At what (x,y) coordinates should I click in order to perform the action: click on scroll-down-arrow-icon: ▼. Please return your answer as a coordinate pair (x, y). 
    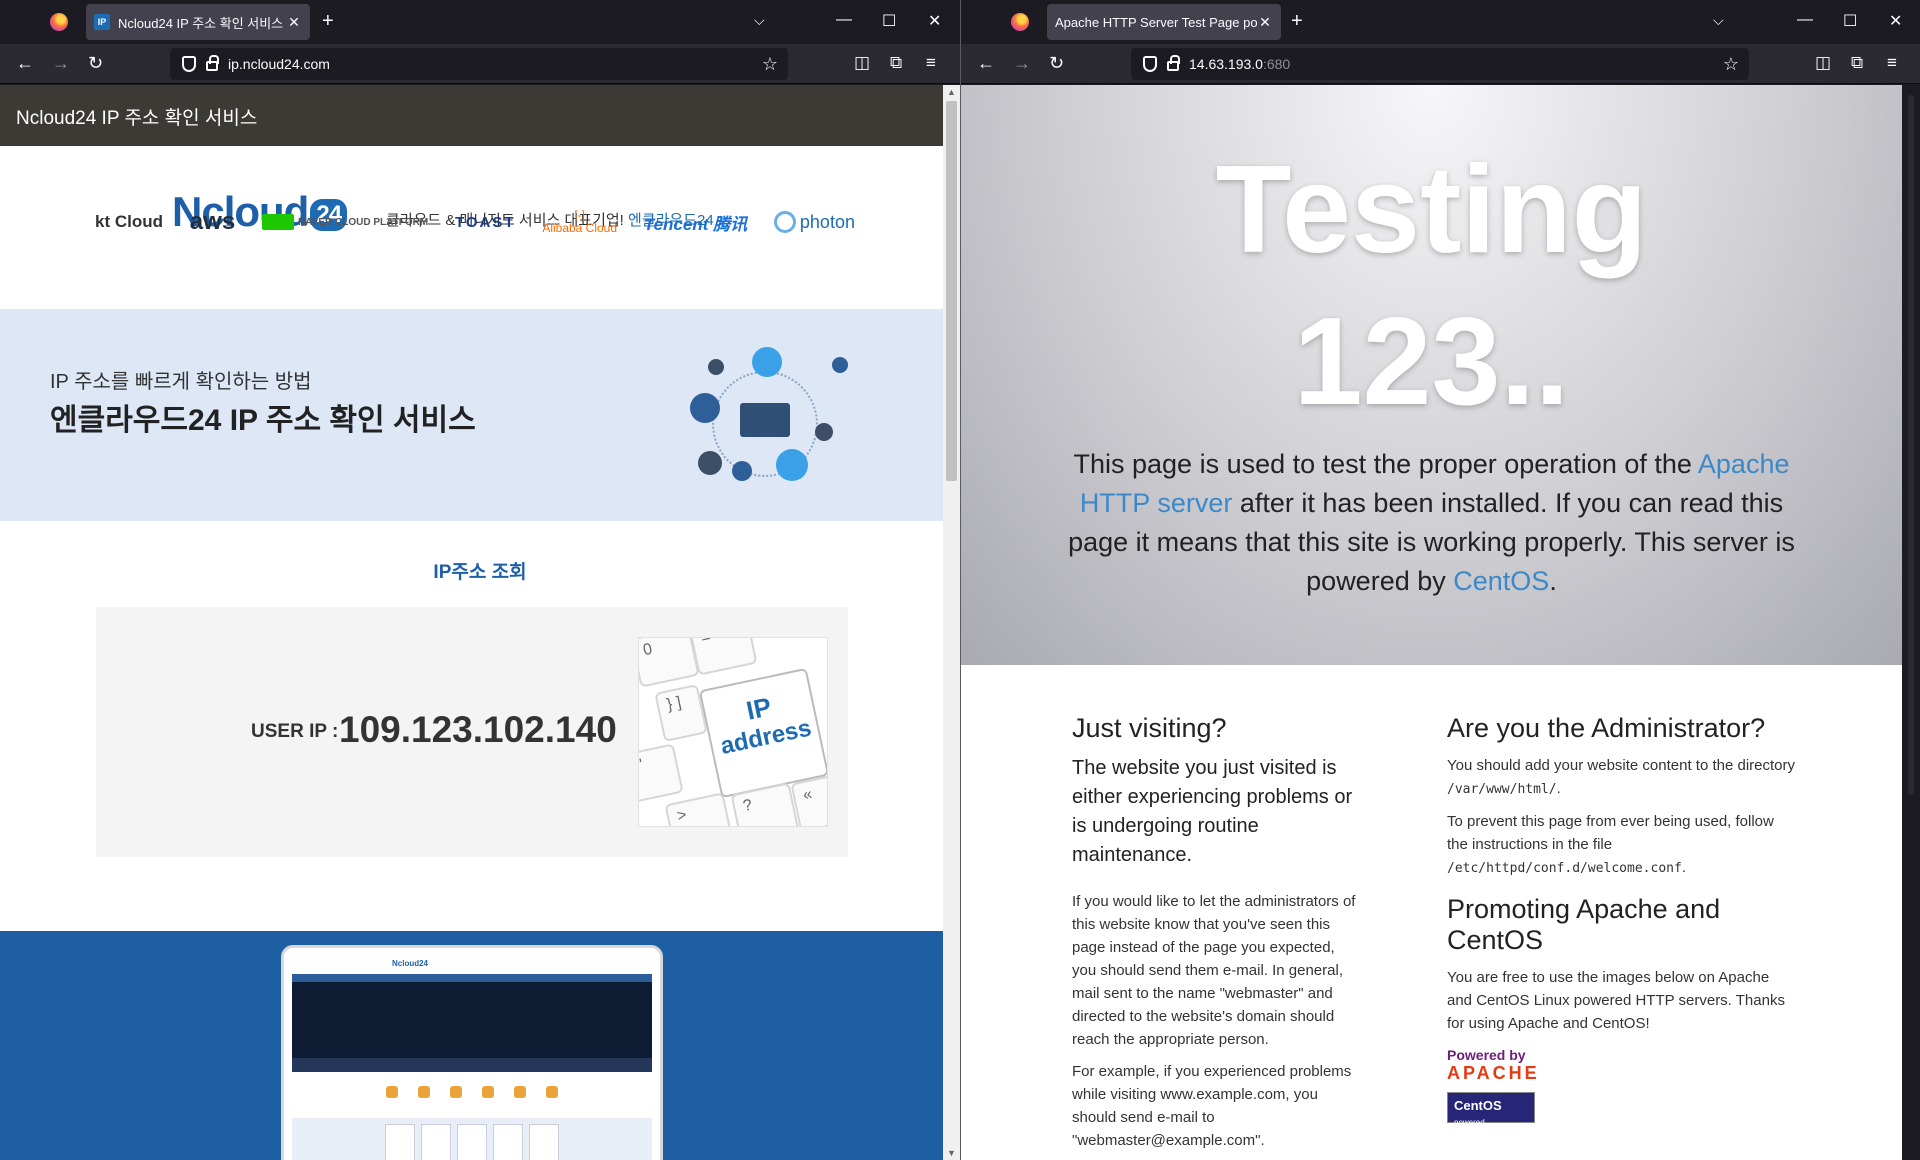
    Looking at the image, I should click on (951, 1153).